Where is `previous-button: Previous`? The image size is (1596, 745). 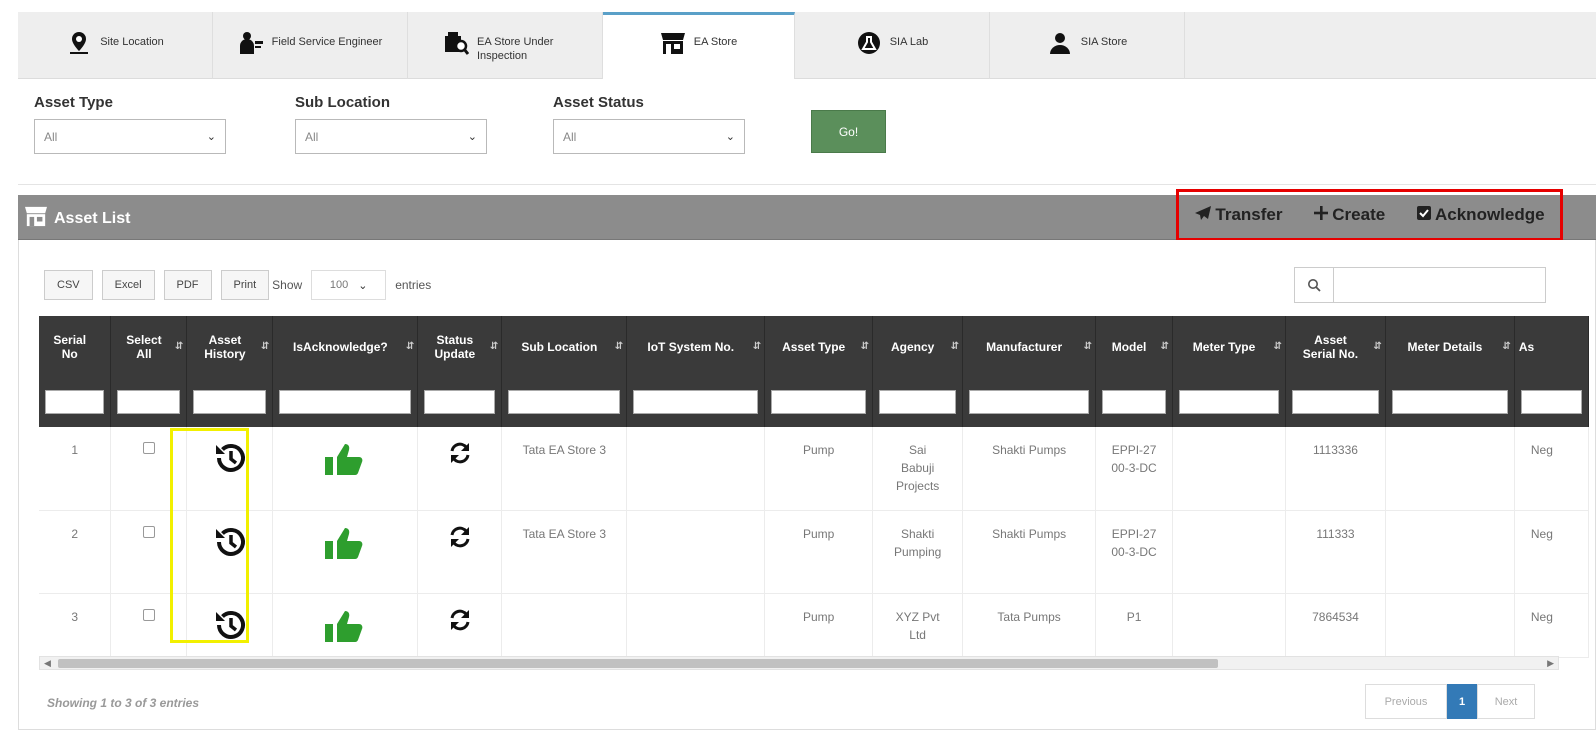 previous-button: Previous is located at coordinates (1406, 701).